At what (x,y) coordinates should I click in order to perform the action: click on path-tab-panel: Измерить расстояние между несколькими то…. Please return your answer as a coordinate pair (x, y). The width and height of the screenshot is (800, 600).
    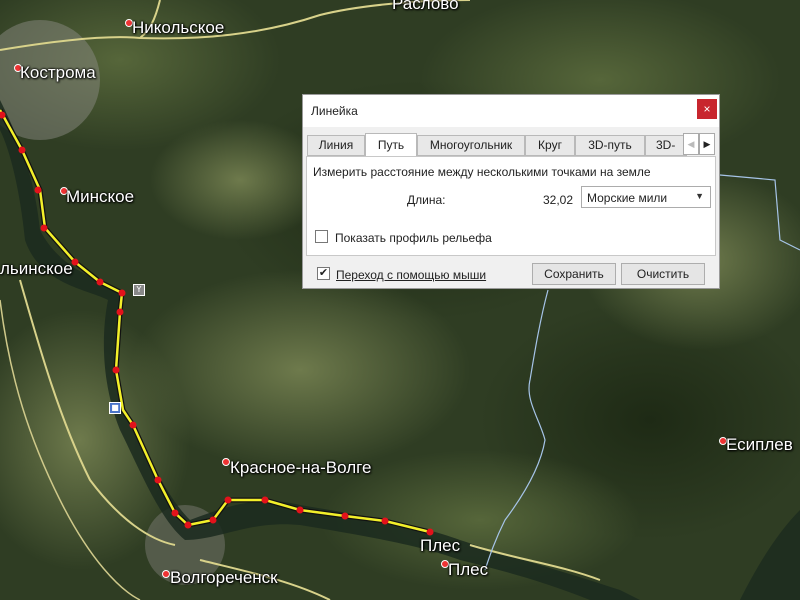
    Looking at the image, I should click on (511, 206).